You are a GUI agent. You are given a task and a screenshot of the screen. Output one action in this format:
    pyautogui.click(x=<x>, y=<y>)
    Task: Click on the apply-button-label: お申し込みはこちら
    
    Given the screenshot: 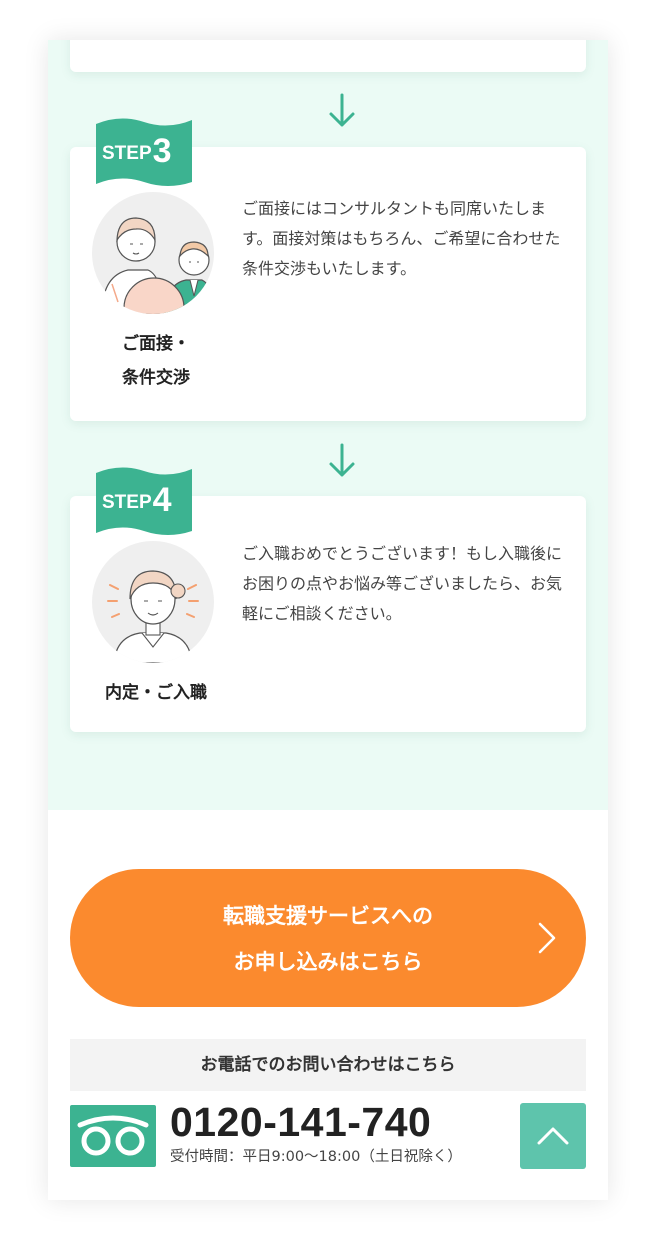 What is the action you would take?
    pyautogui.click(x=328, y=962)
    